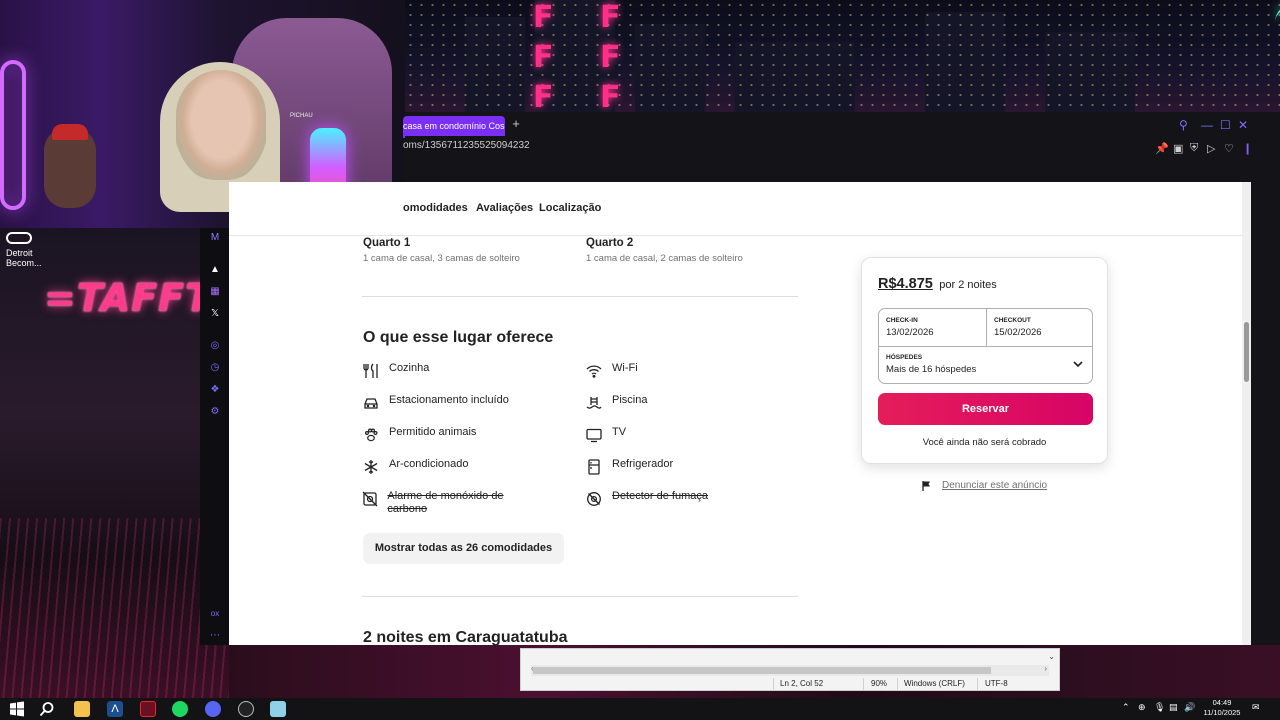 The height and width of the screenshot is (720, 1280). What do you see at coordinates (213, 709) in the screenshot?
I see `discord-icon` at bounding box center [213, 709].